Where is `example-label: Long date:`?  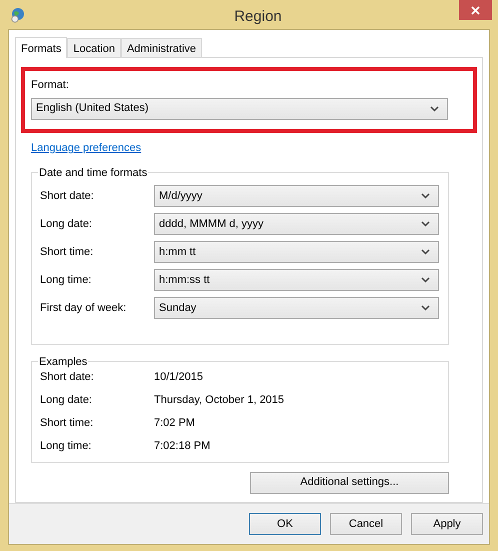 example-label: Long date: is located at coordinates (66, 400).